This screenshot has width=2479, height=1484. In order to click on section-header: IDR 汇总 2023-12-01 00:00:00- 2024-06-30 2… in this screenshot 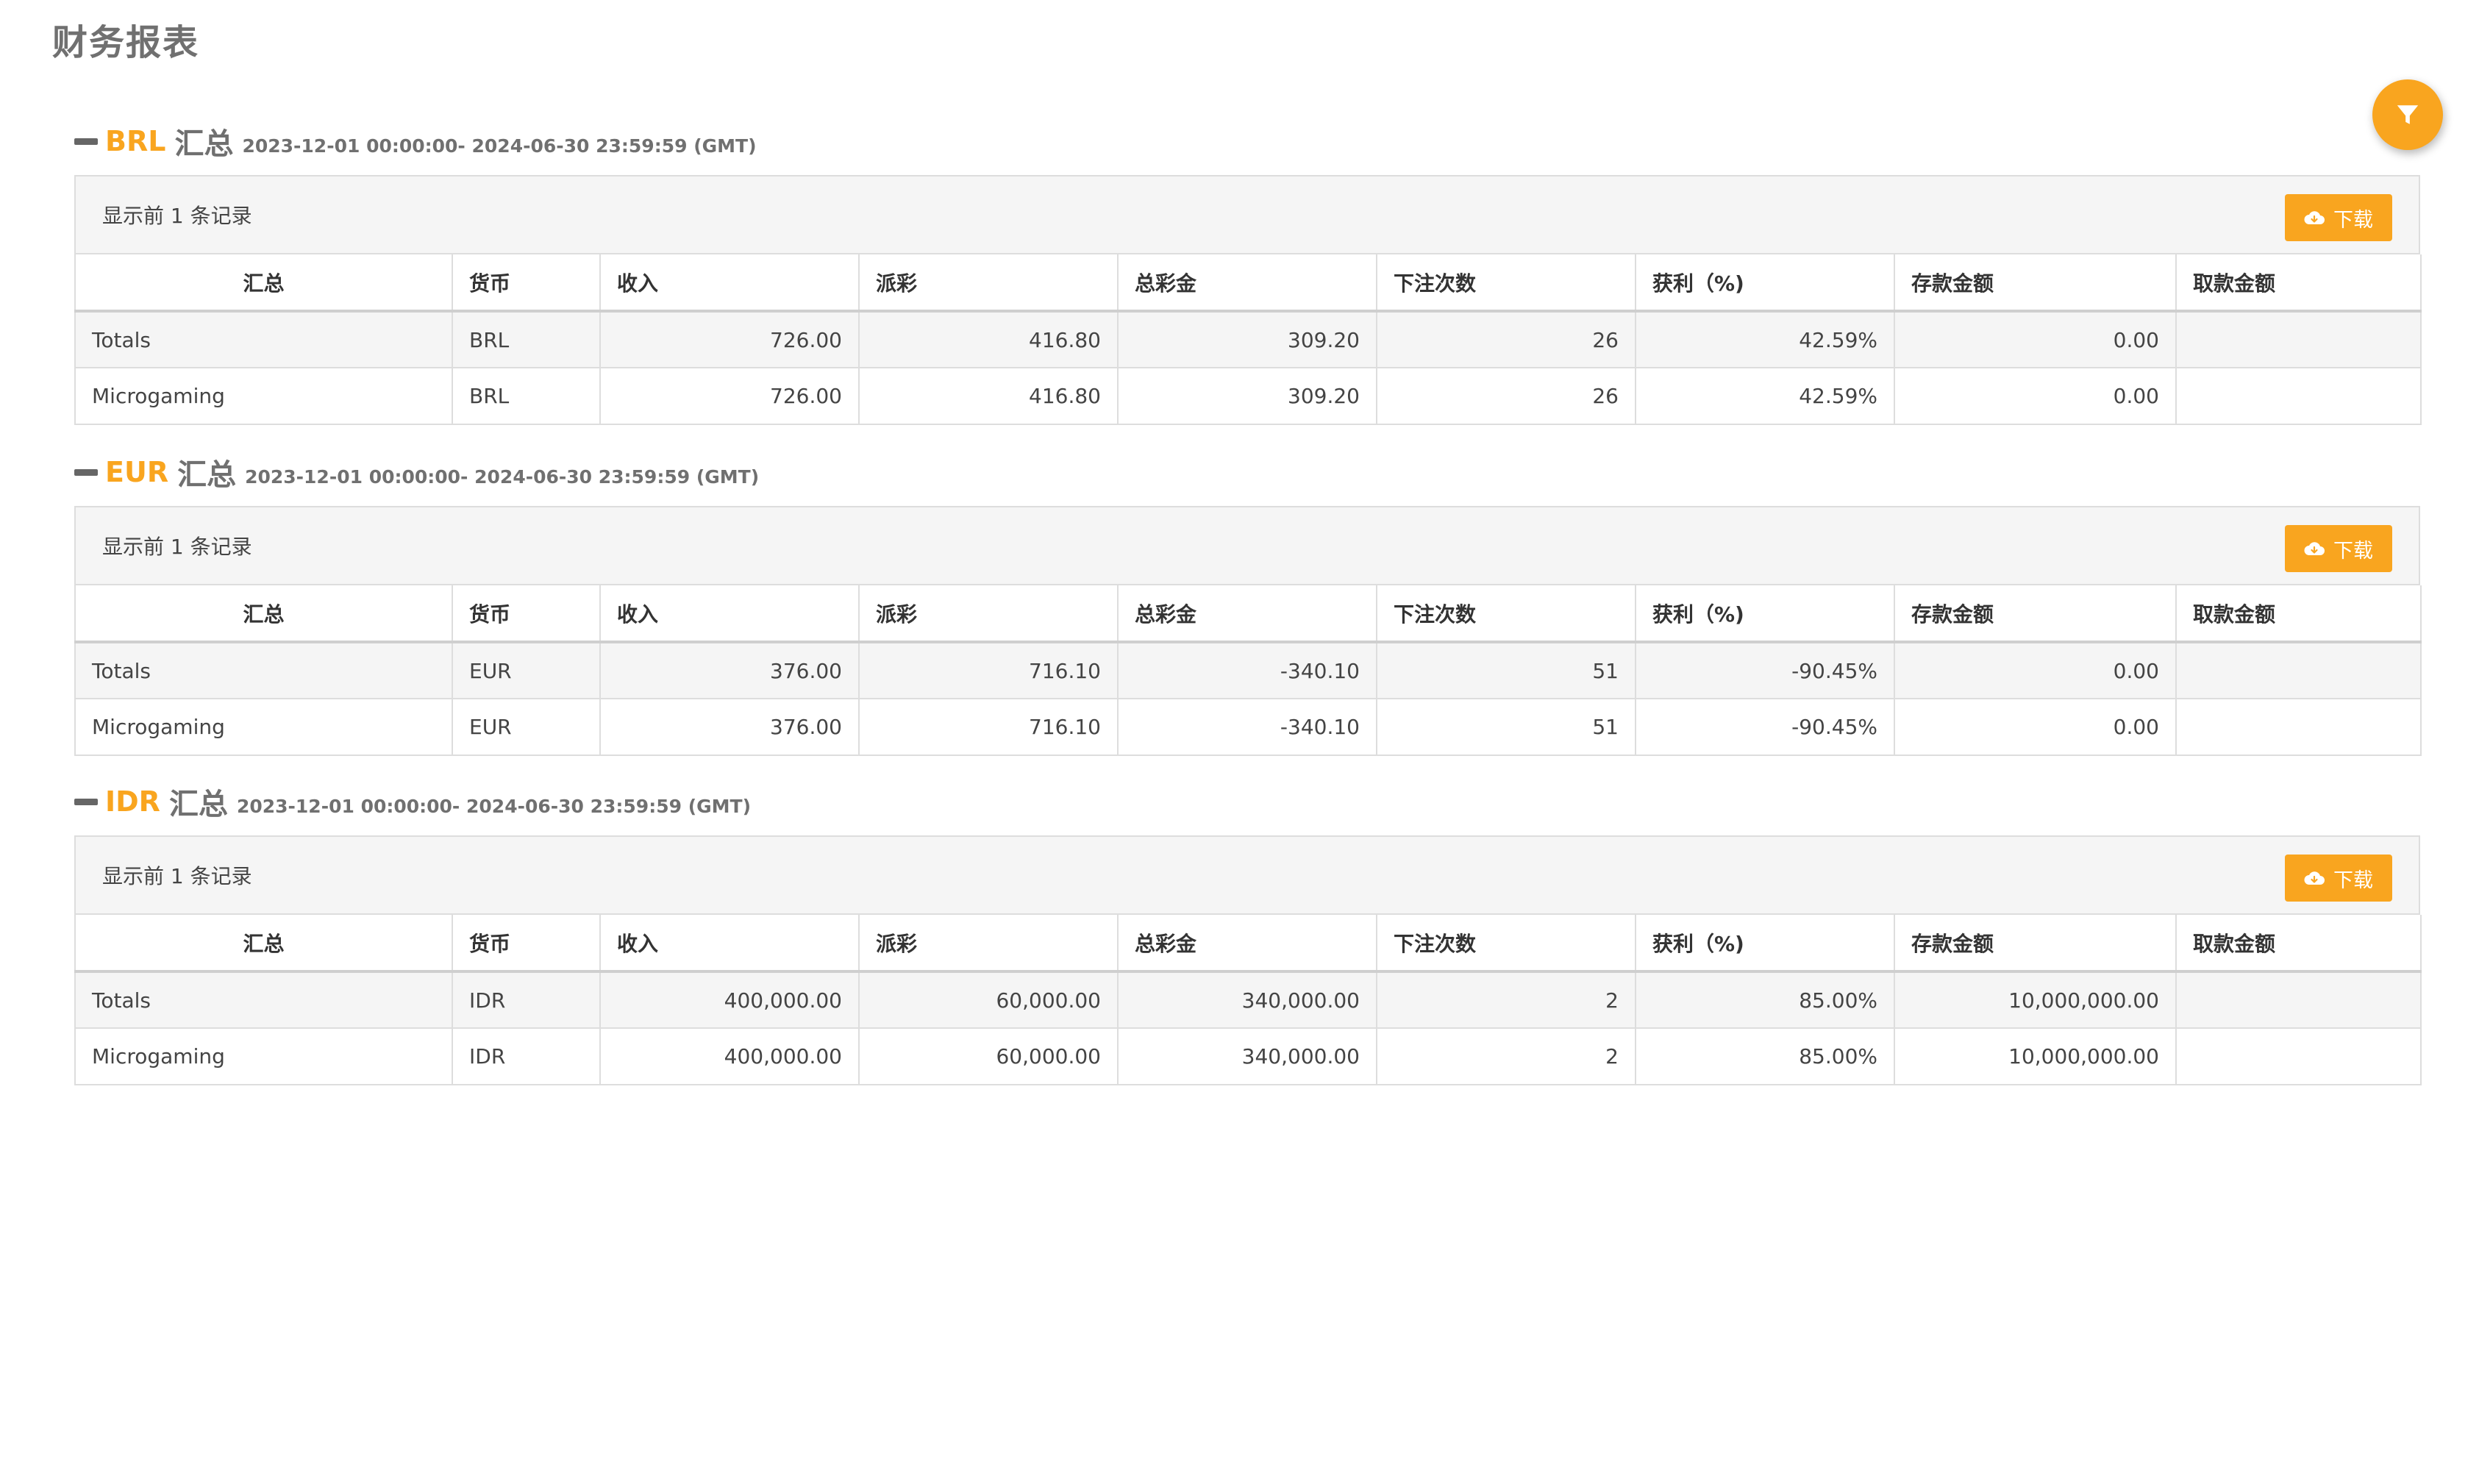, I will do `click(1247, 802)`.